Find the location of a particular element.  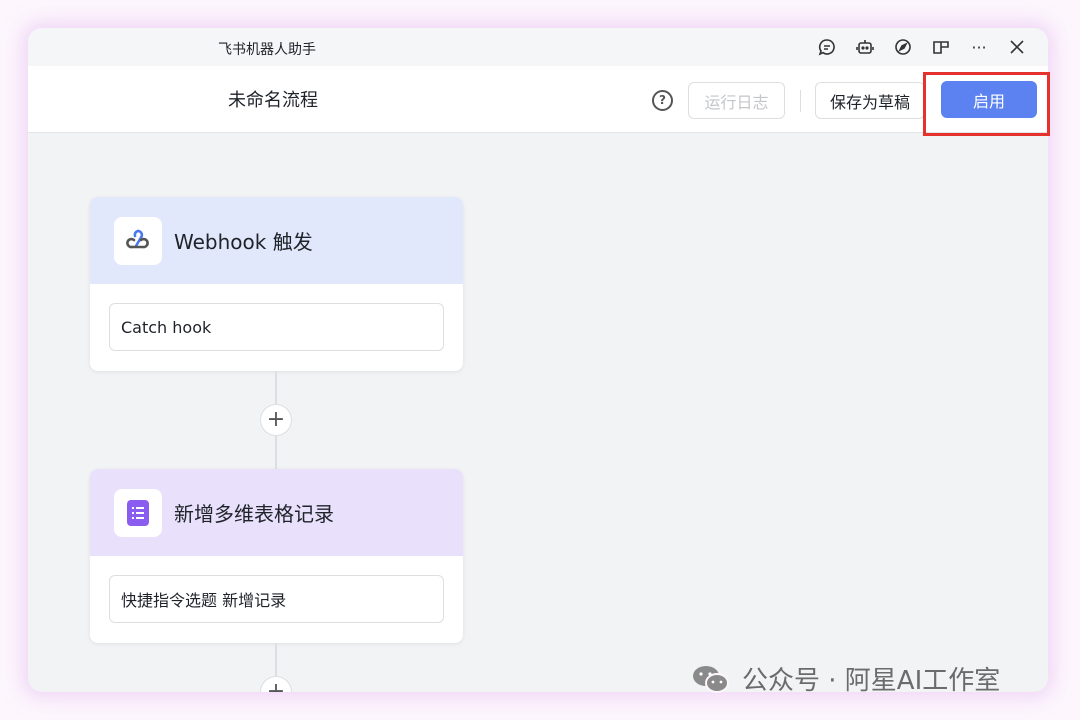

watermark: 公众号 · 阿星AI工作室 is located at coordinates (846, 678).